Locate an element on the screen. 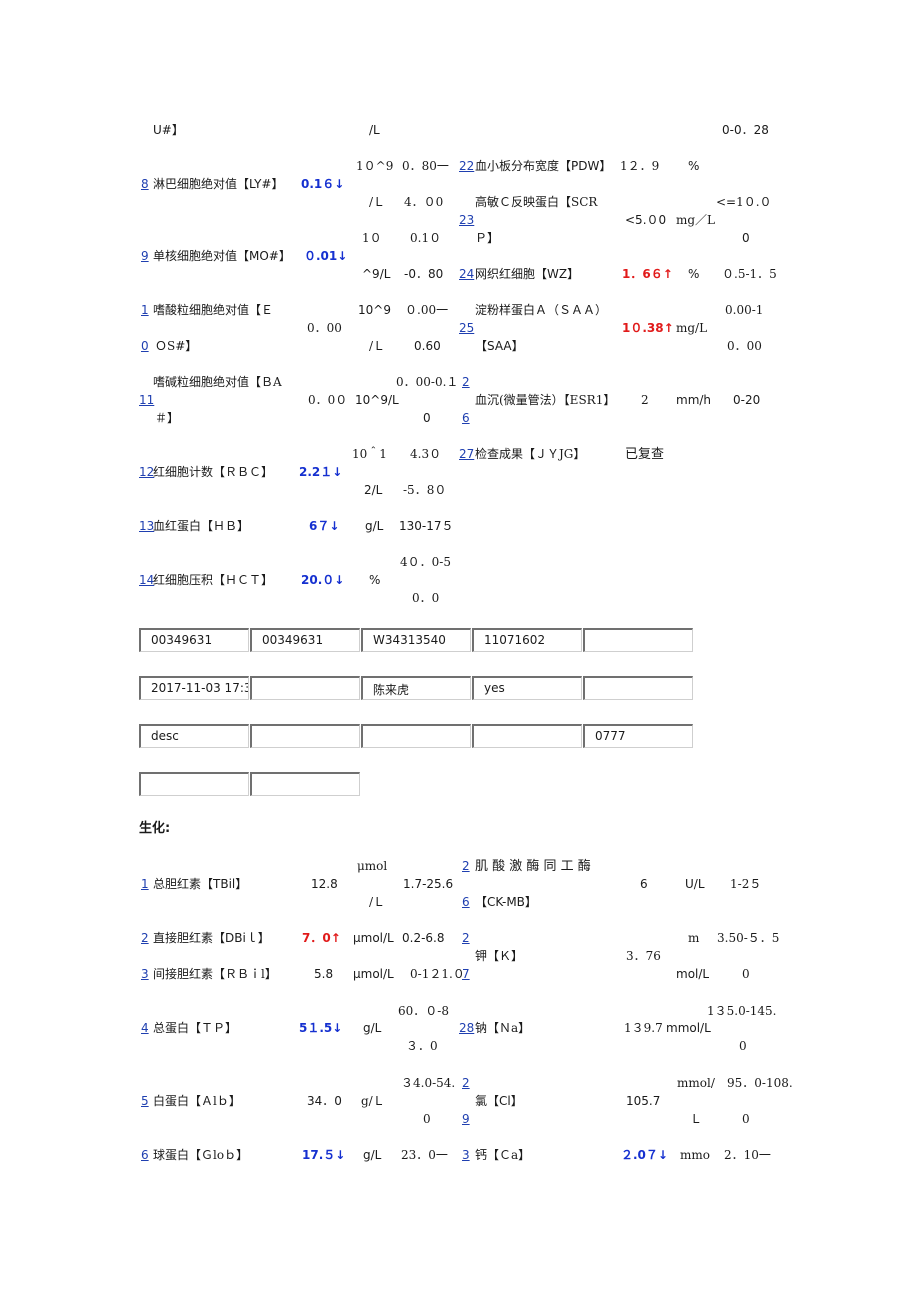 This screenshot has width=920, height=1302. r14-number: 14 is located at coordinates (146, 580).